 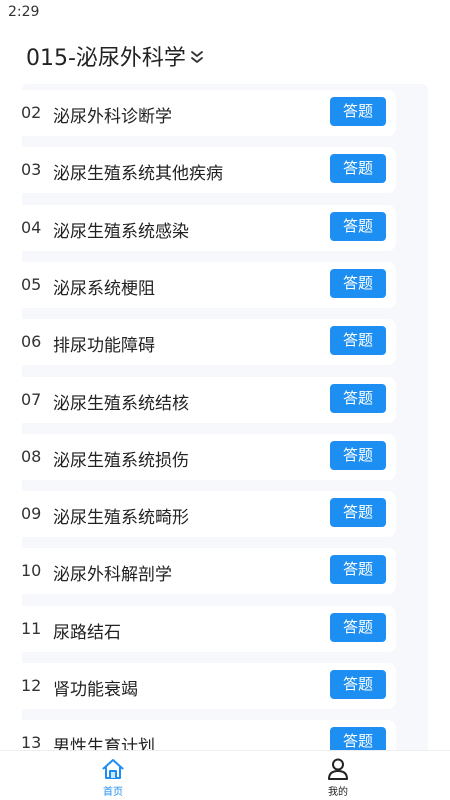 What do you see at coordinates (31, 685) in the screenshot?
I see `chapter-number: 12` at bounding box center [31, 685].